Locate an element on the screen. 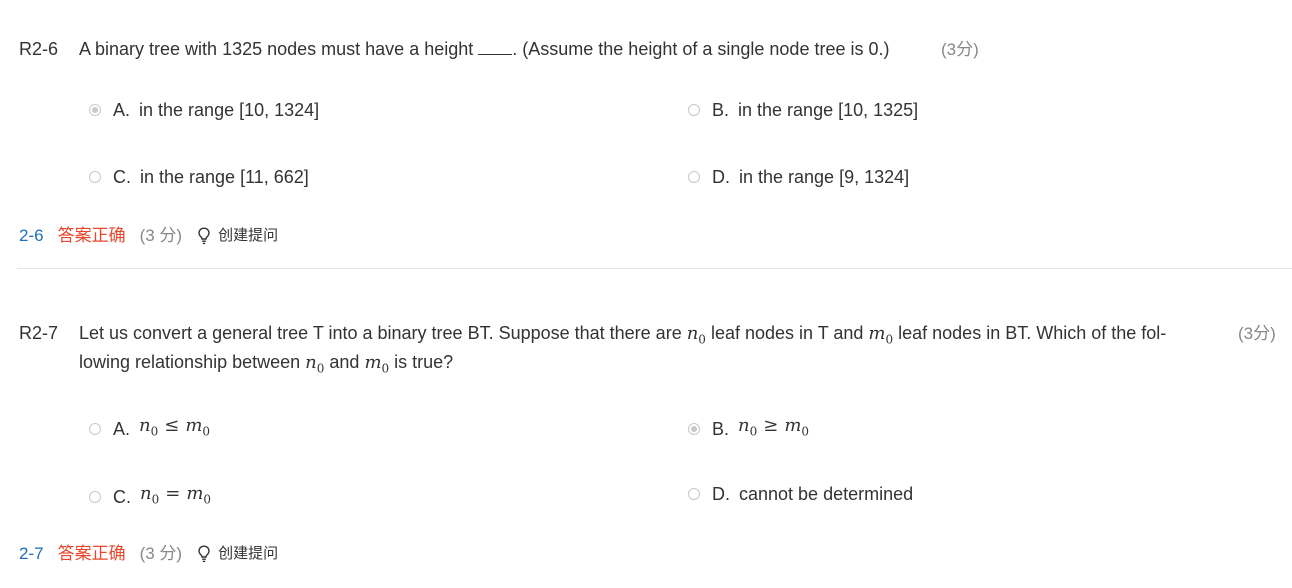  option-math: n0 ≥ m0 is located at coordinates (773, 429).